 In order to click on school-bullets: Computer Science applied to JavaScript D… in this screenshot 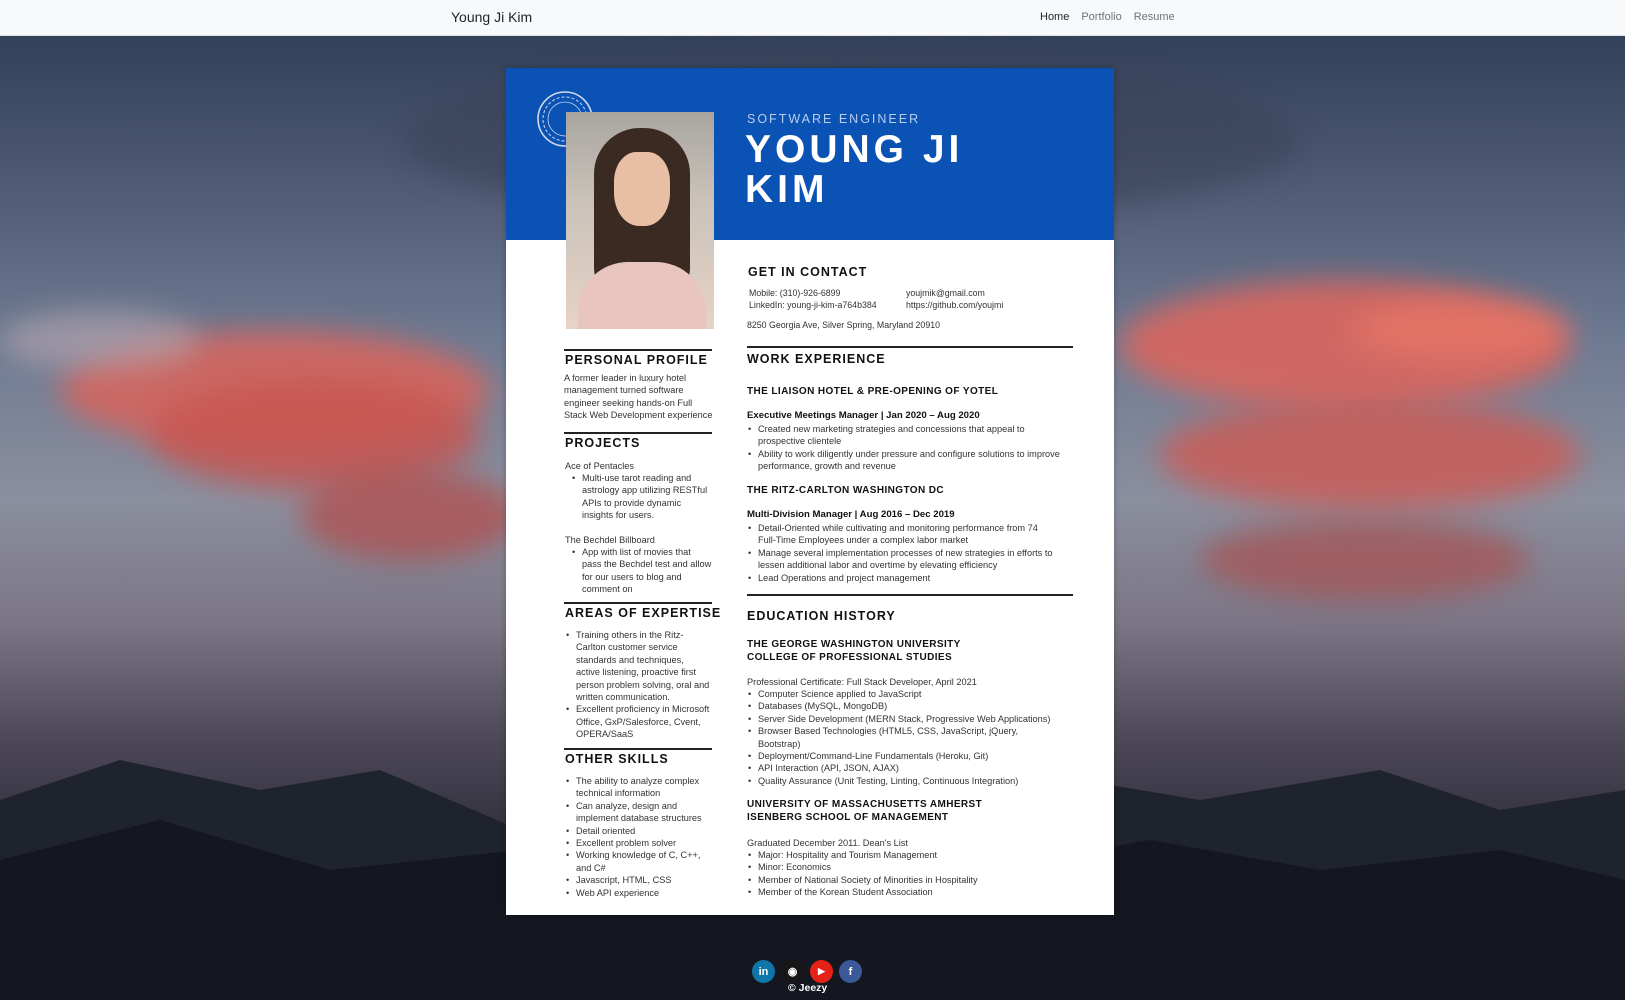, I will do `click(909, 738)`.